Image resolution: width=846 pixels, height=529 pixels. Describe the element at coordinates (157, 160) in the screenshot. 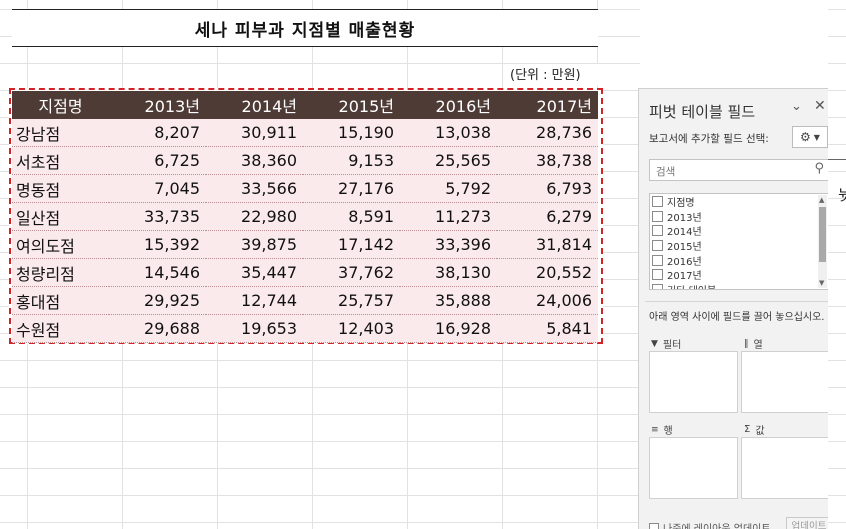

I see `sales-value-cell: 6,725` at that location.